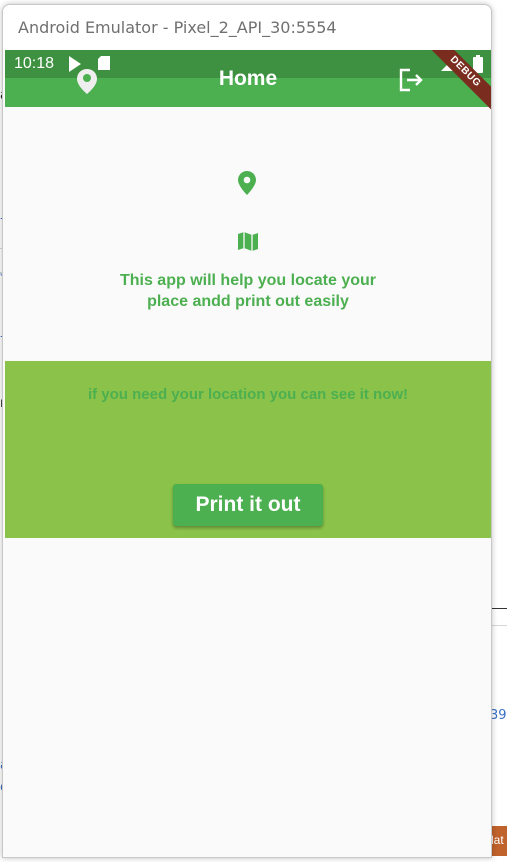  I want to click on bg-panel, so click(498, 369).